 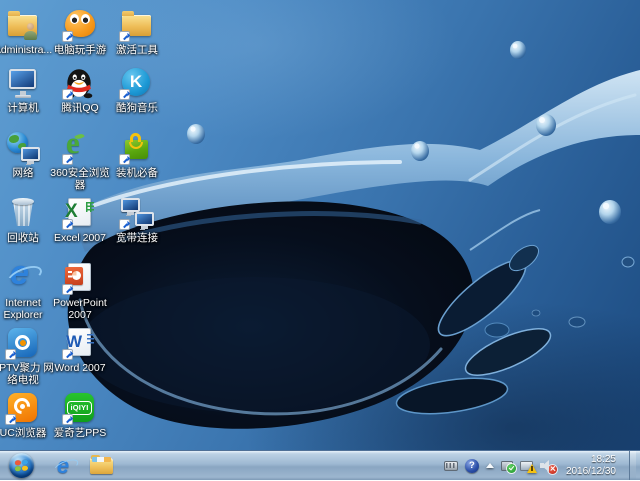 I want to click on shopping-bag-icon, so click(x=137, y=148).